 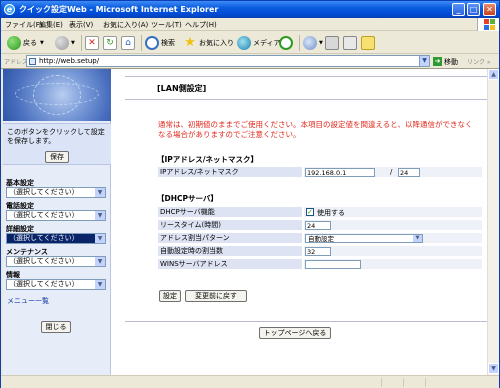 I want to click on menu-edit: 編集(E), so click(x=51, y=25).